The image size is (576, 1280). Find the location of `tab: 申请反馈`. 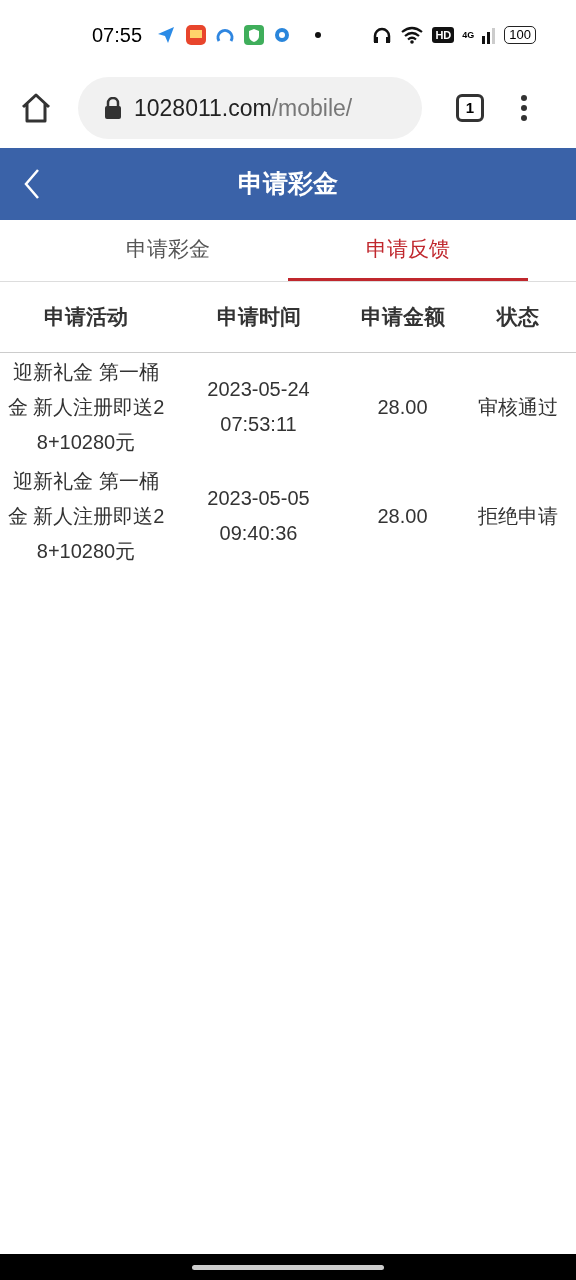

tab: 申请反馈 is located at coordinates (408, 250).